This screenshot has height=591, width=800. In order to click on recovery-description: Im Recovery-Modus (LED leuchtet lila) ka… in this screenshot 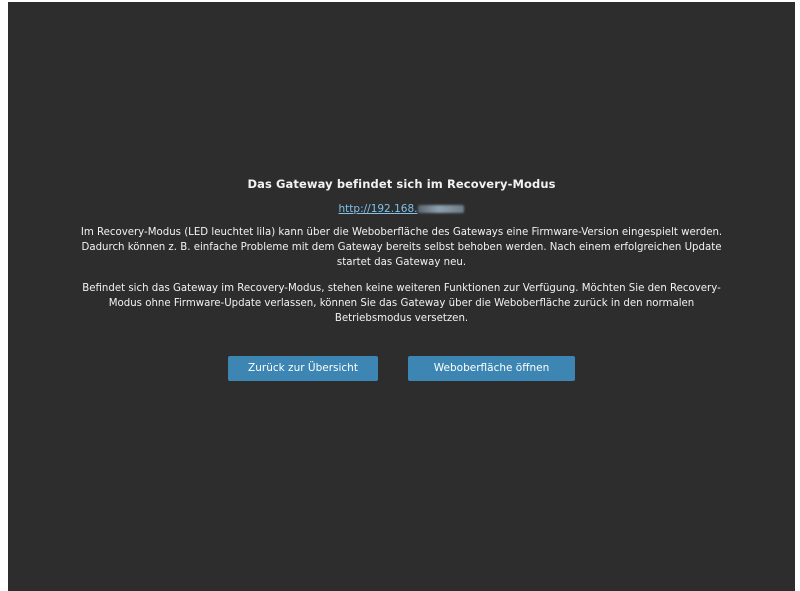, I will do `click(401, 247)`.